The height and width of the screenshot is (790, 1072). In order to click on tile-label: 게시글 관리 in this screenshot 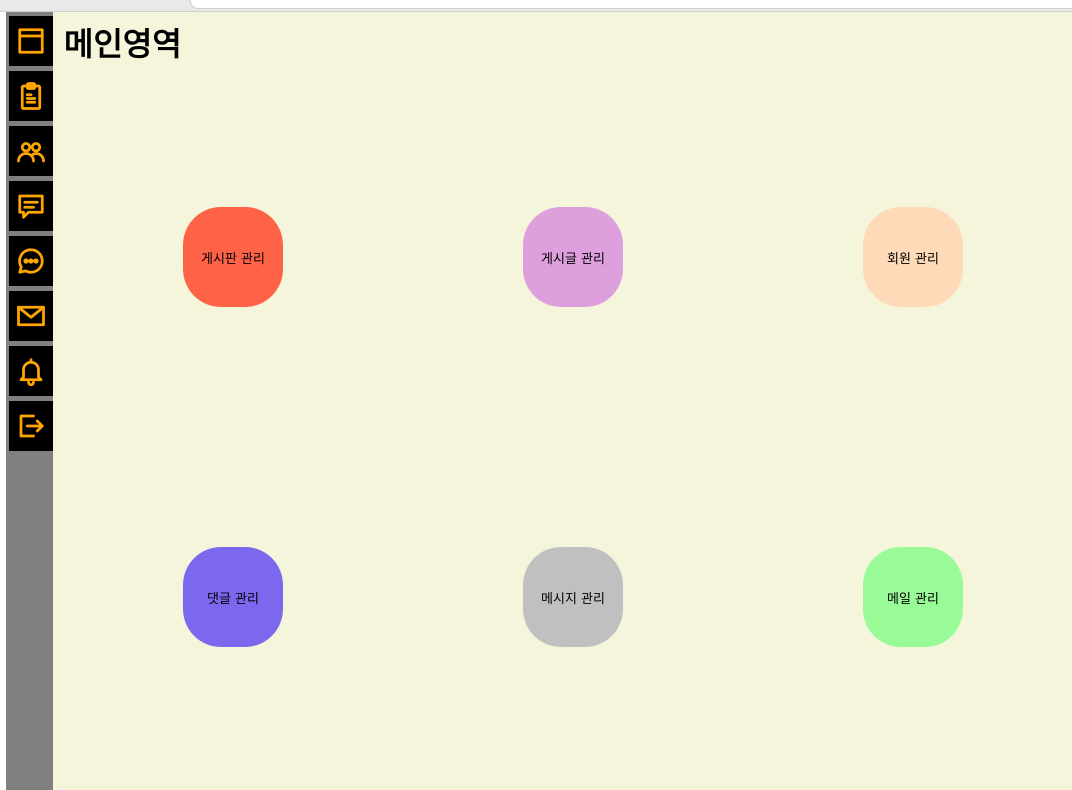, I will do `click(573, 259)`.